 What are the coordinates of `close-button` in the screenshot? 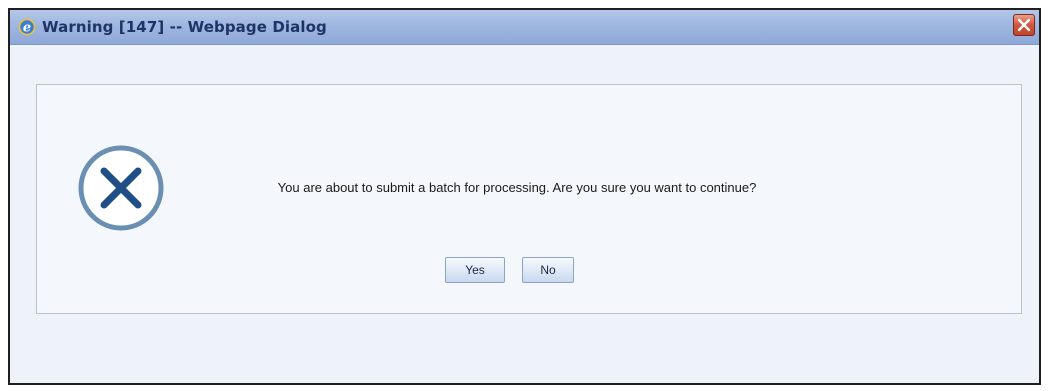 It's located at (1024, 25).